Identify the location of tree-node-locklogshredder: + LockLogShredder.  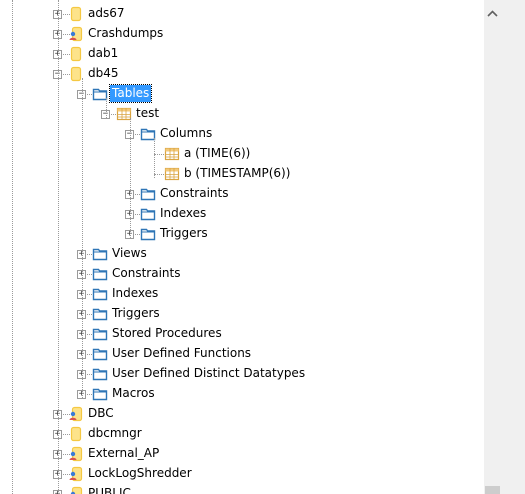
(242, 474).